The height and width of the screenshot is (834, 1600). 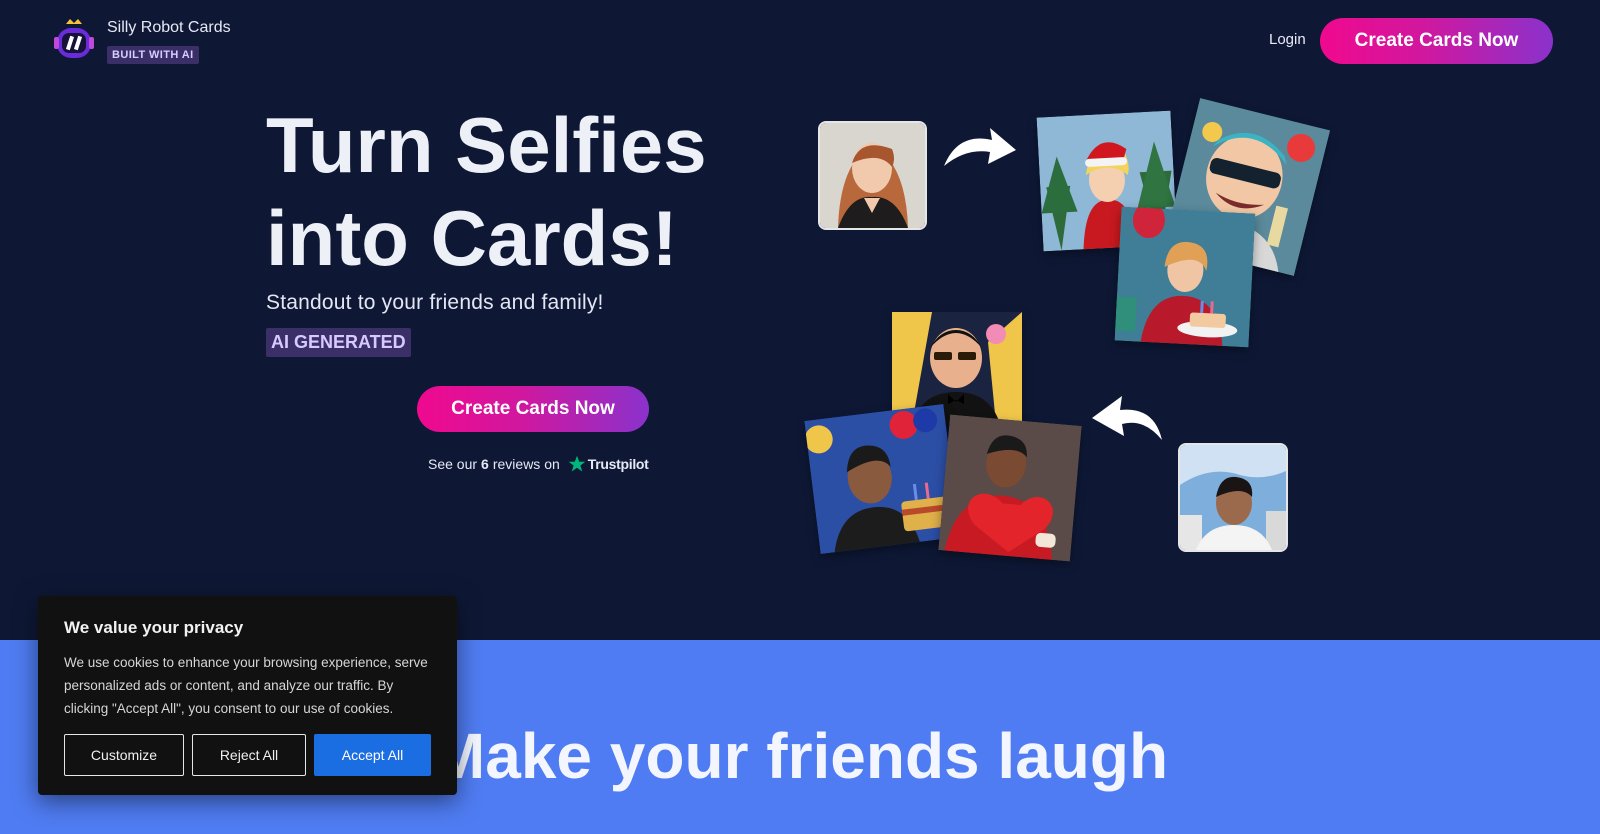 I want to click on header-create-cards-button: Create Cards Now, so click(x=1436, y=41).